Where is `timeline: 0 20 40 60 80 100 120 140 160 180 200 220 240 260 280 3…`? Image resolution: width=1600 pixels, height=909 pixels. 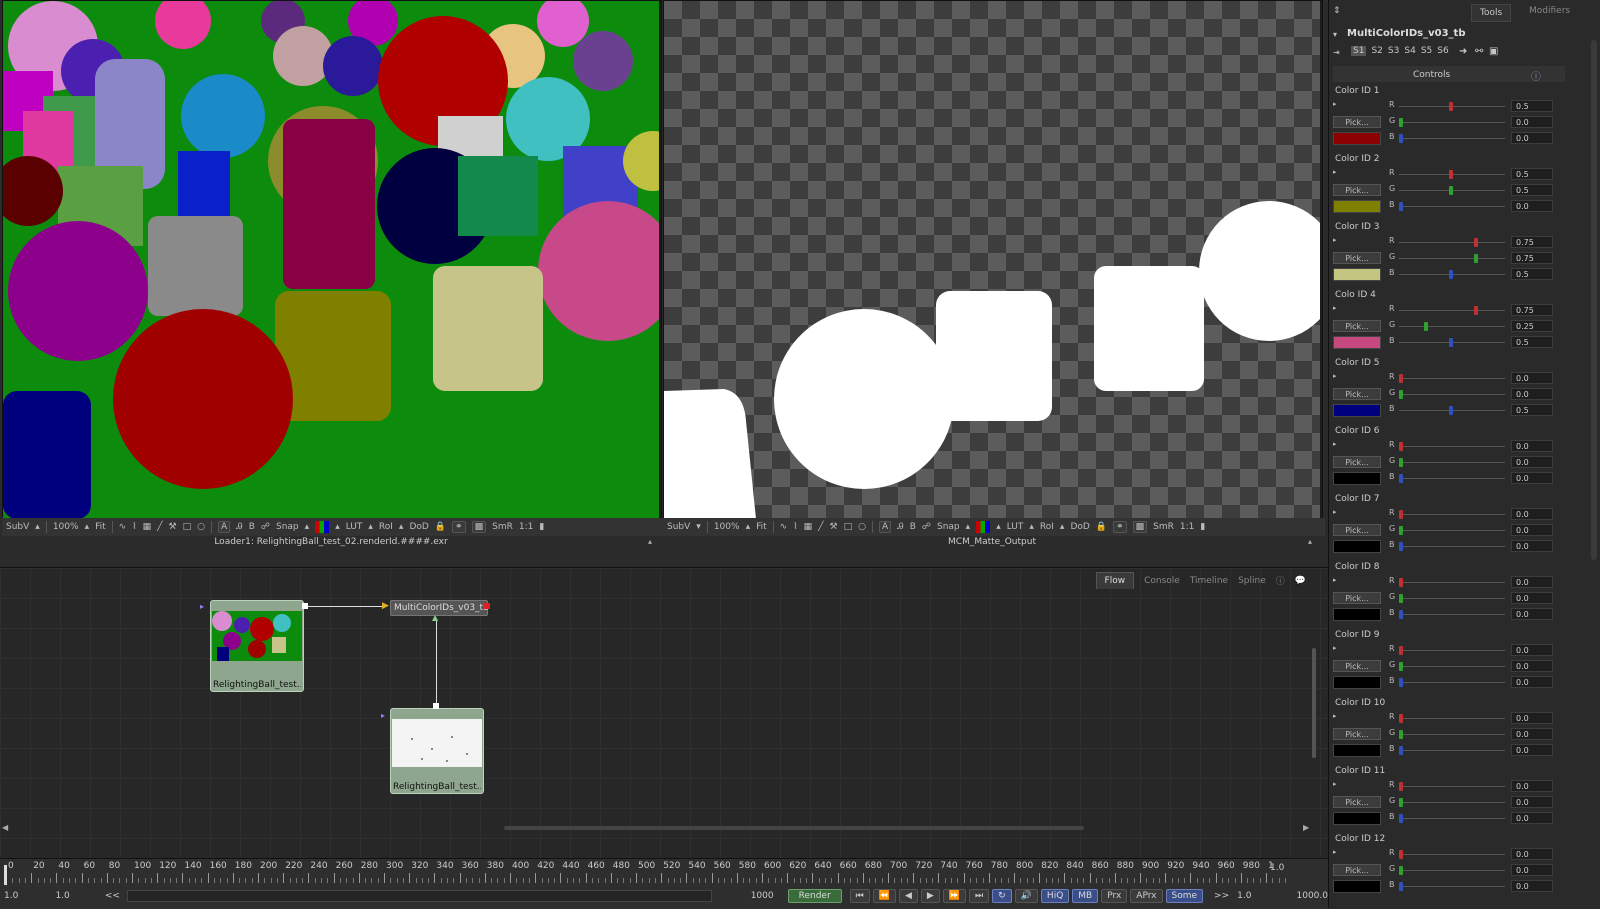
timeline: 0 20 40 60 80 100 120 140 160 180 200 220 240 260 280 3… is located at coordinates (664, 883).